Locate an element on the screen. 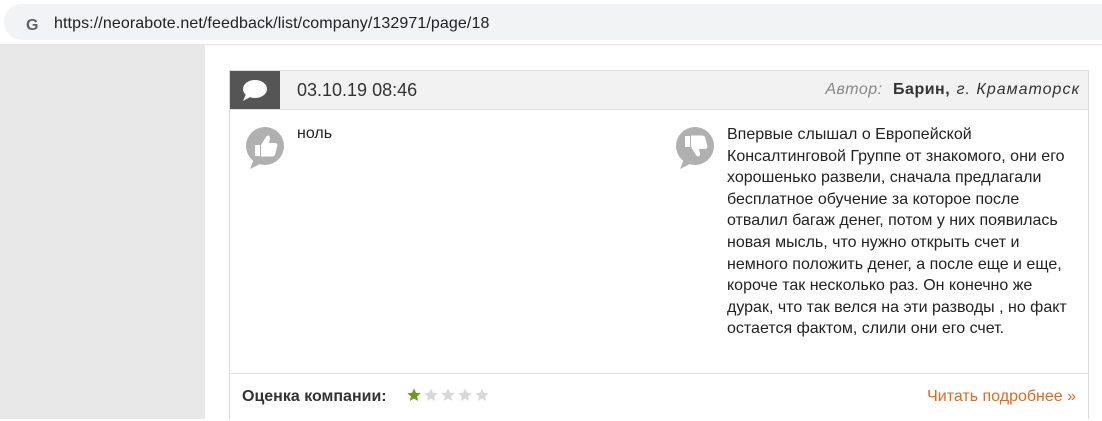 This screenshot has height=421, width=1102. review-date: 03.10.19 08:46 is located at coordinates (357, 90).